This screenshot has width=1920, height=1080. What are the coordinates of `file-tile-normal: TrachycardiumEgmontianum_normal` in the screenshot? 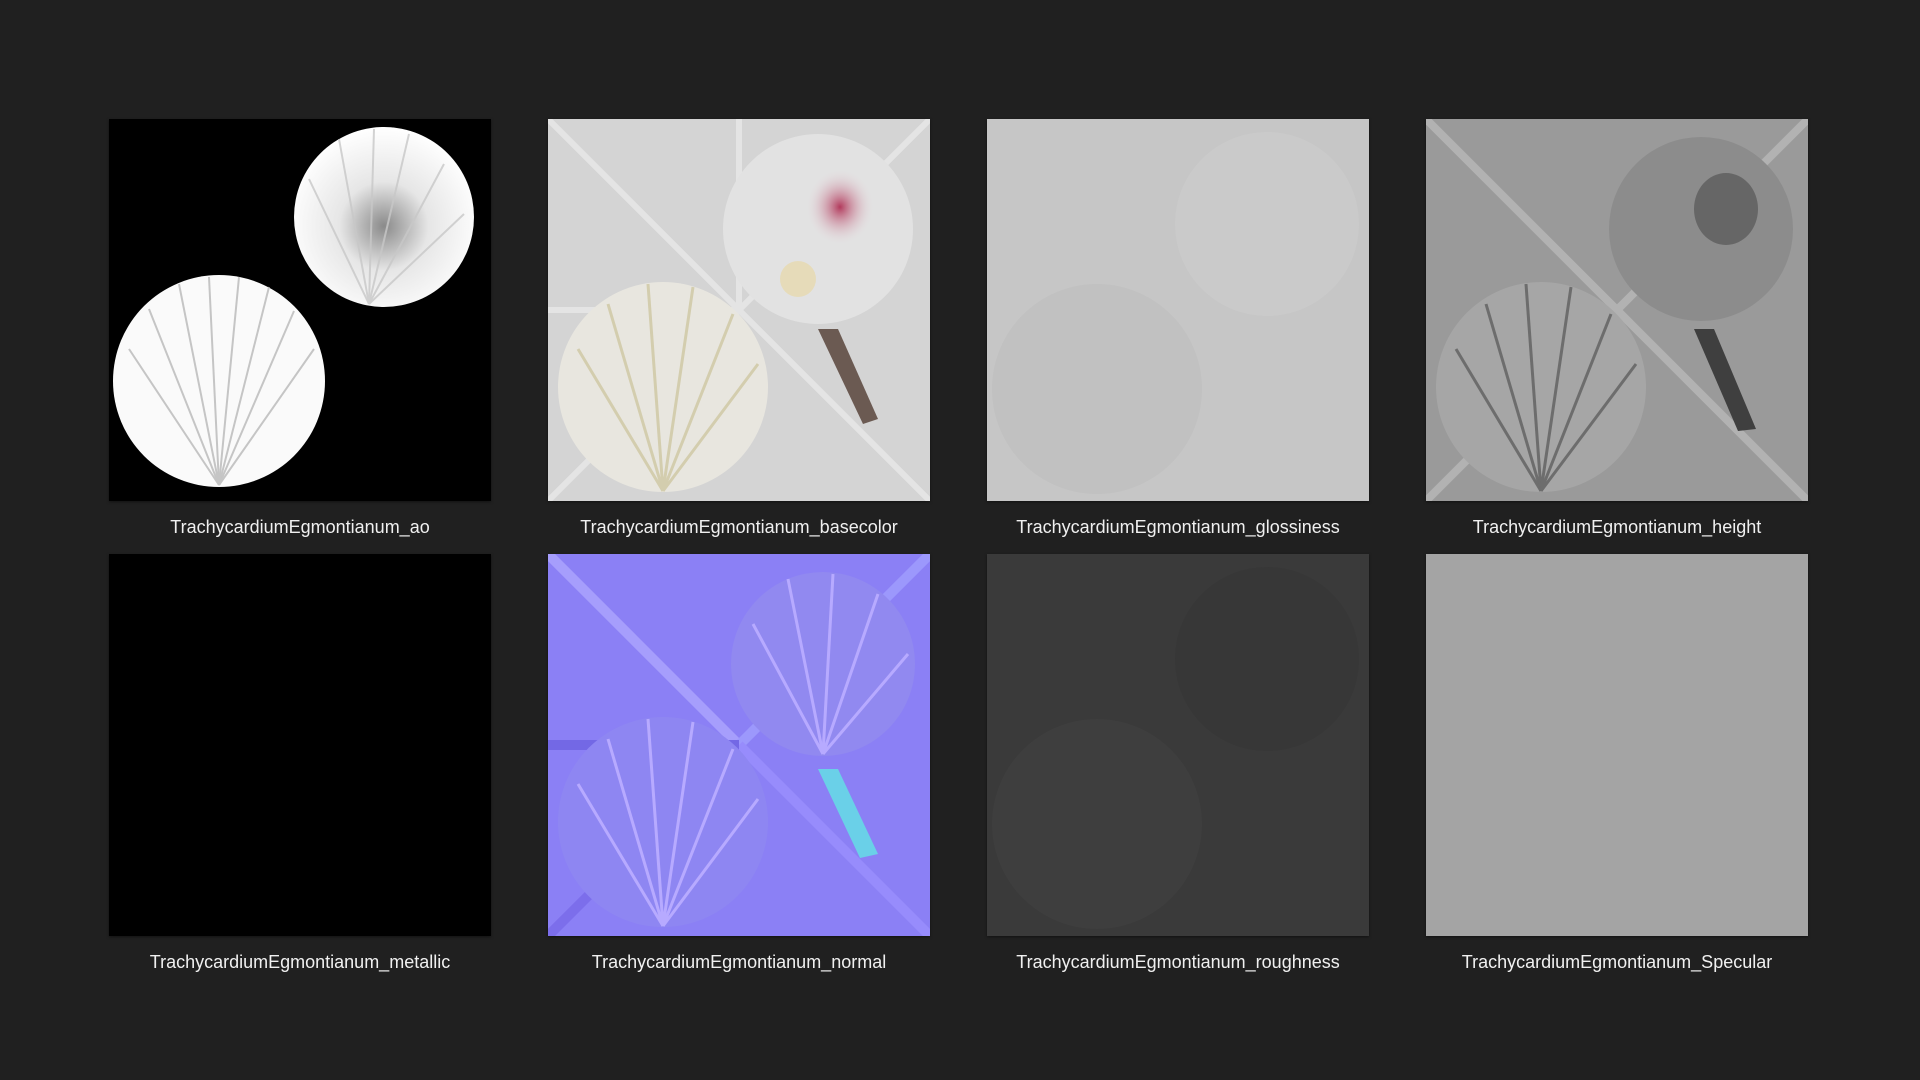 It's located at (739, 771).